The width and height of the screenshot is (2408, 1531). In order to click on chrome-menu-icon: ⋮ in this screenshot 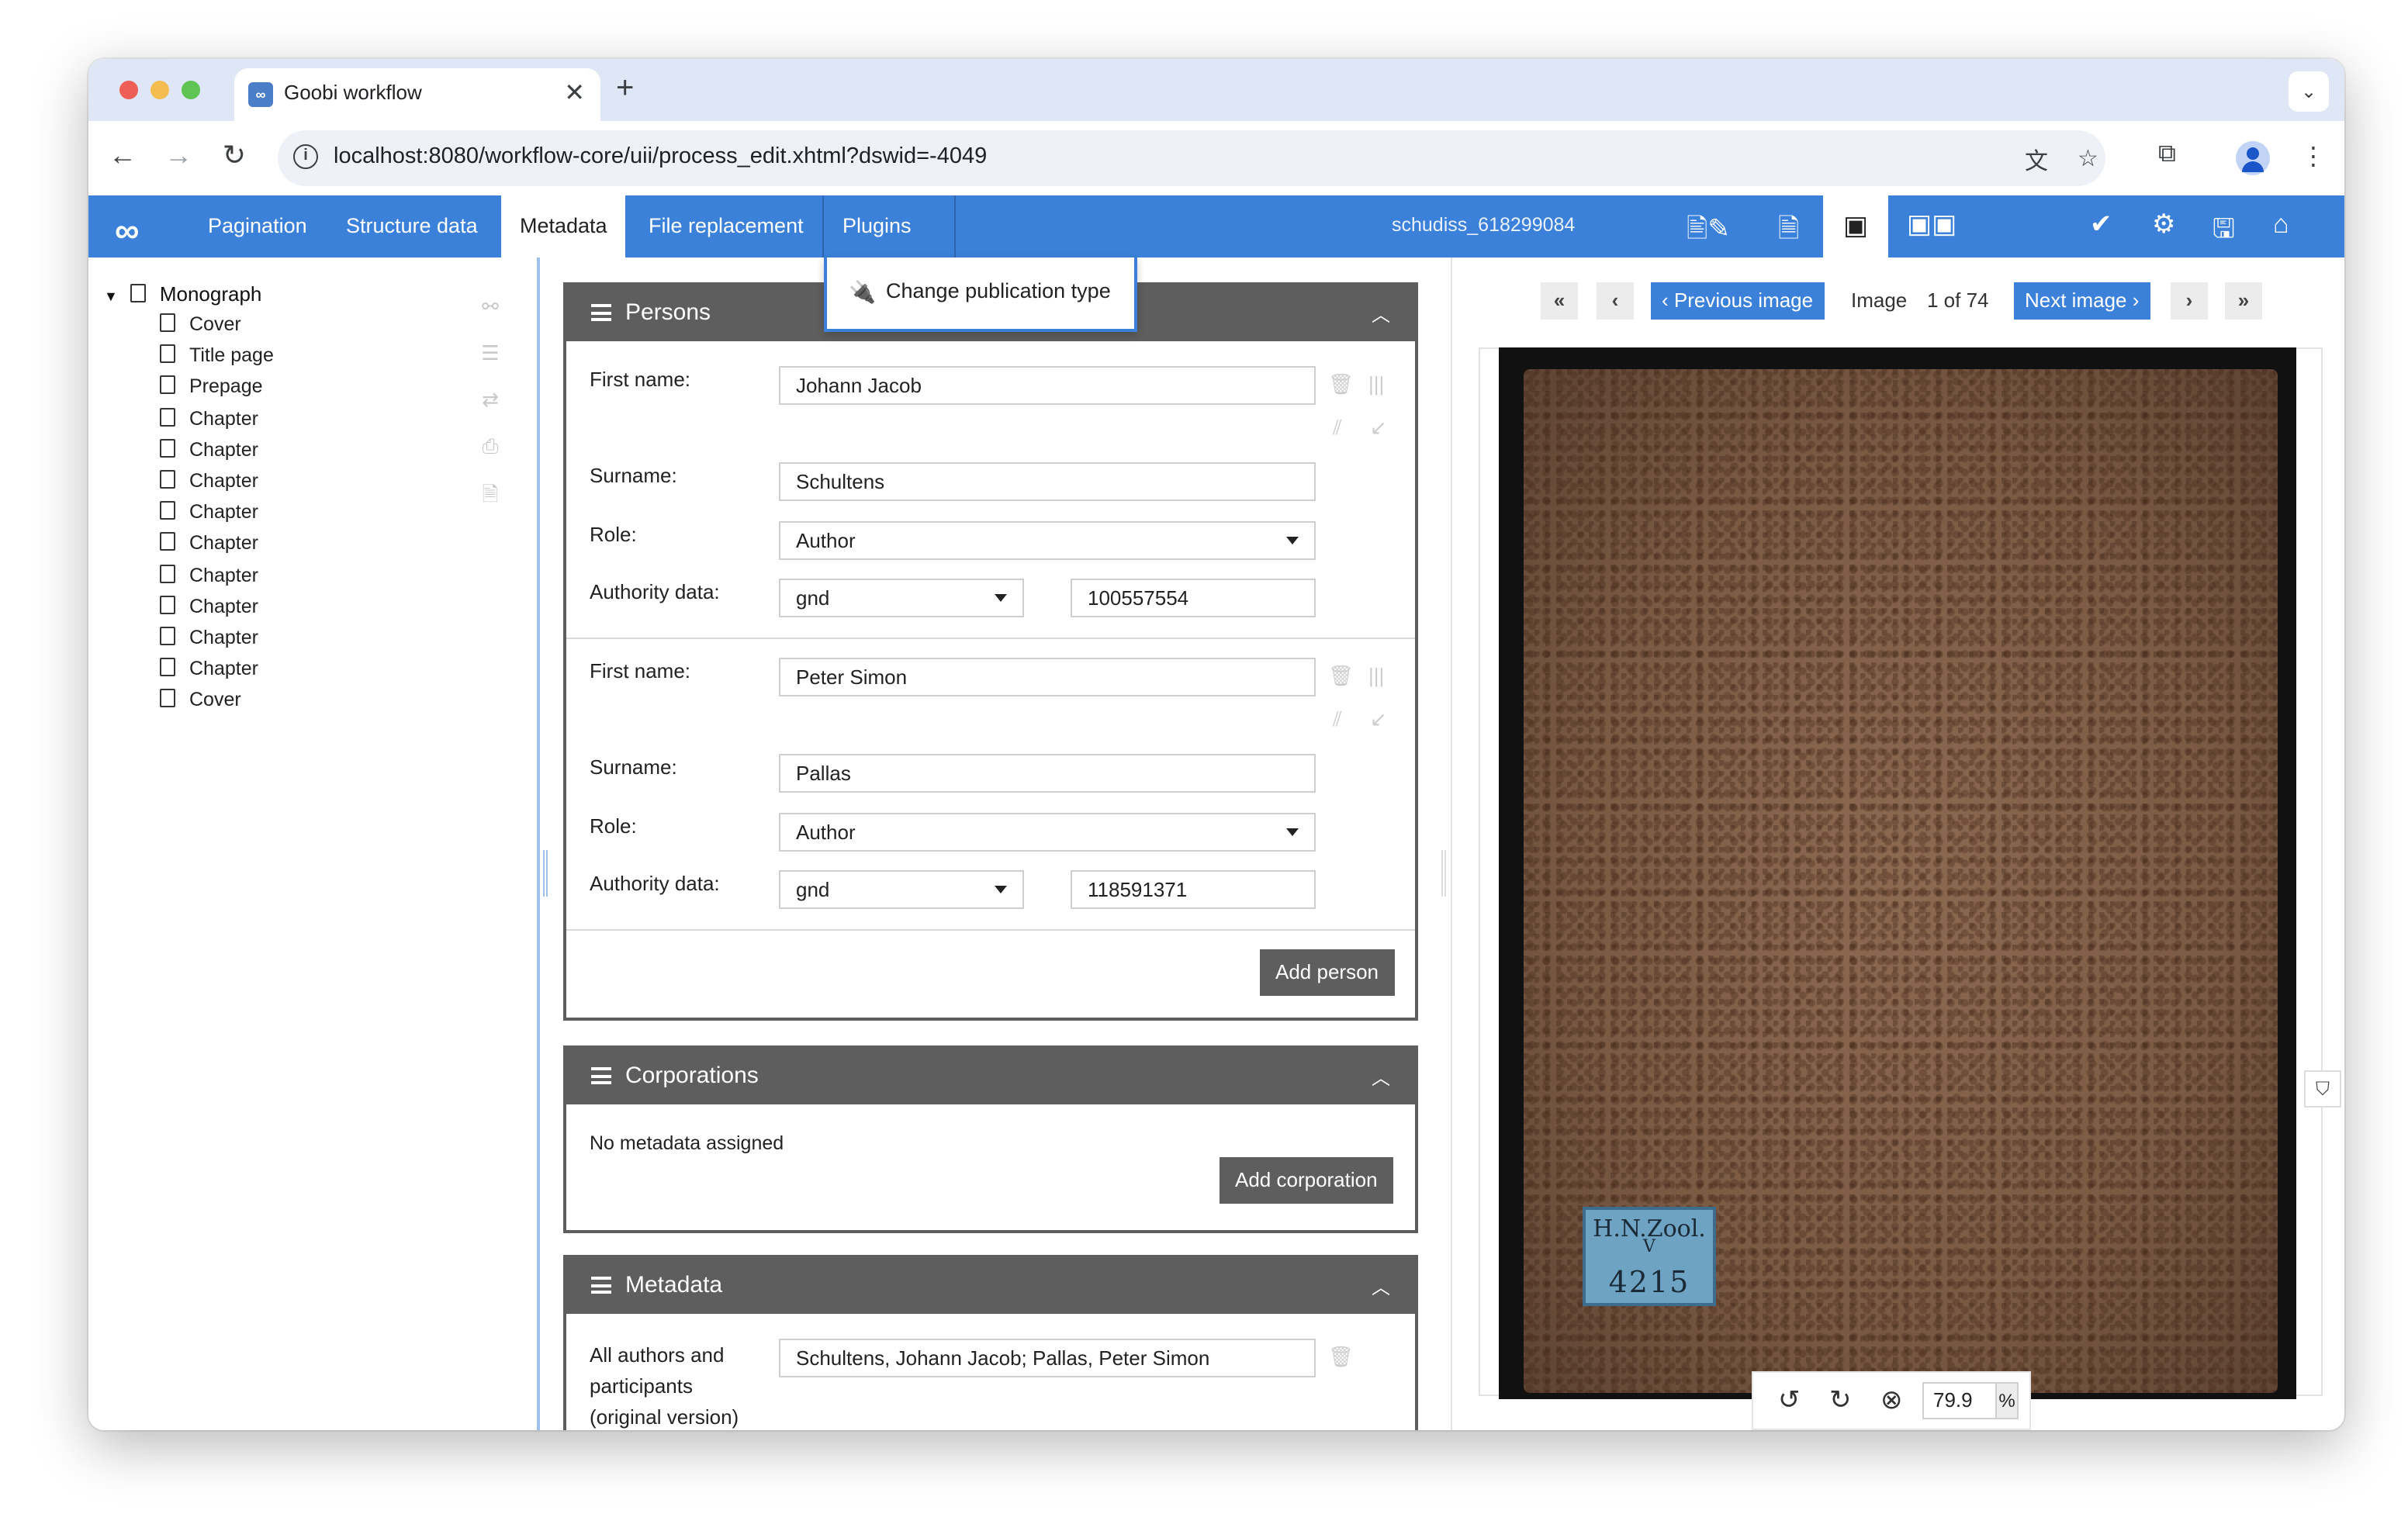, I will do `click(2313, 156)`.